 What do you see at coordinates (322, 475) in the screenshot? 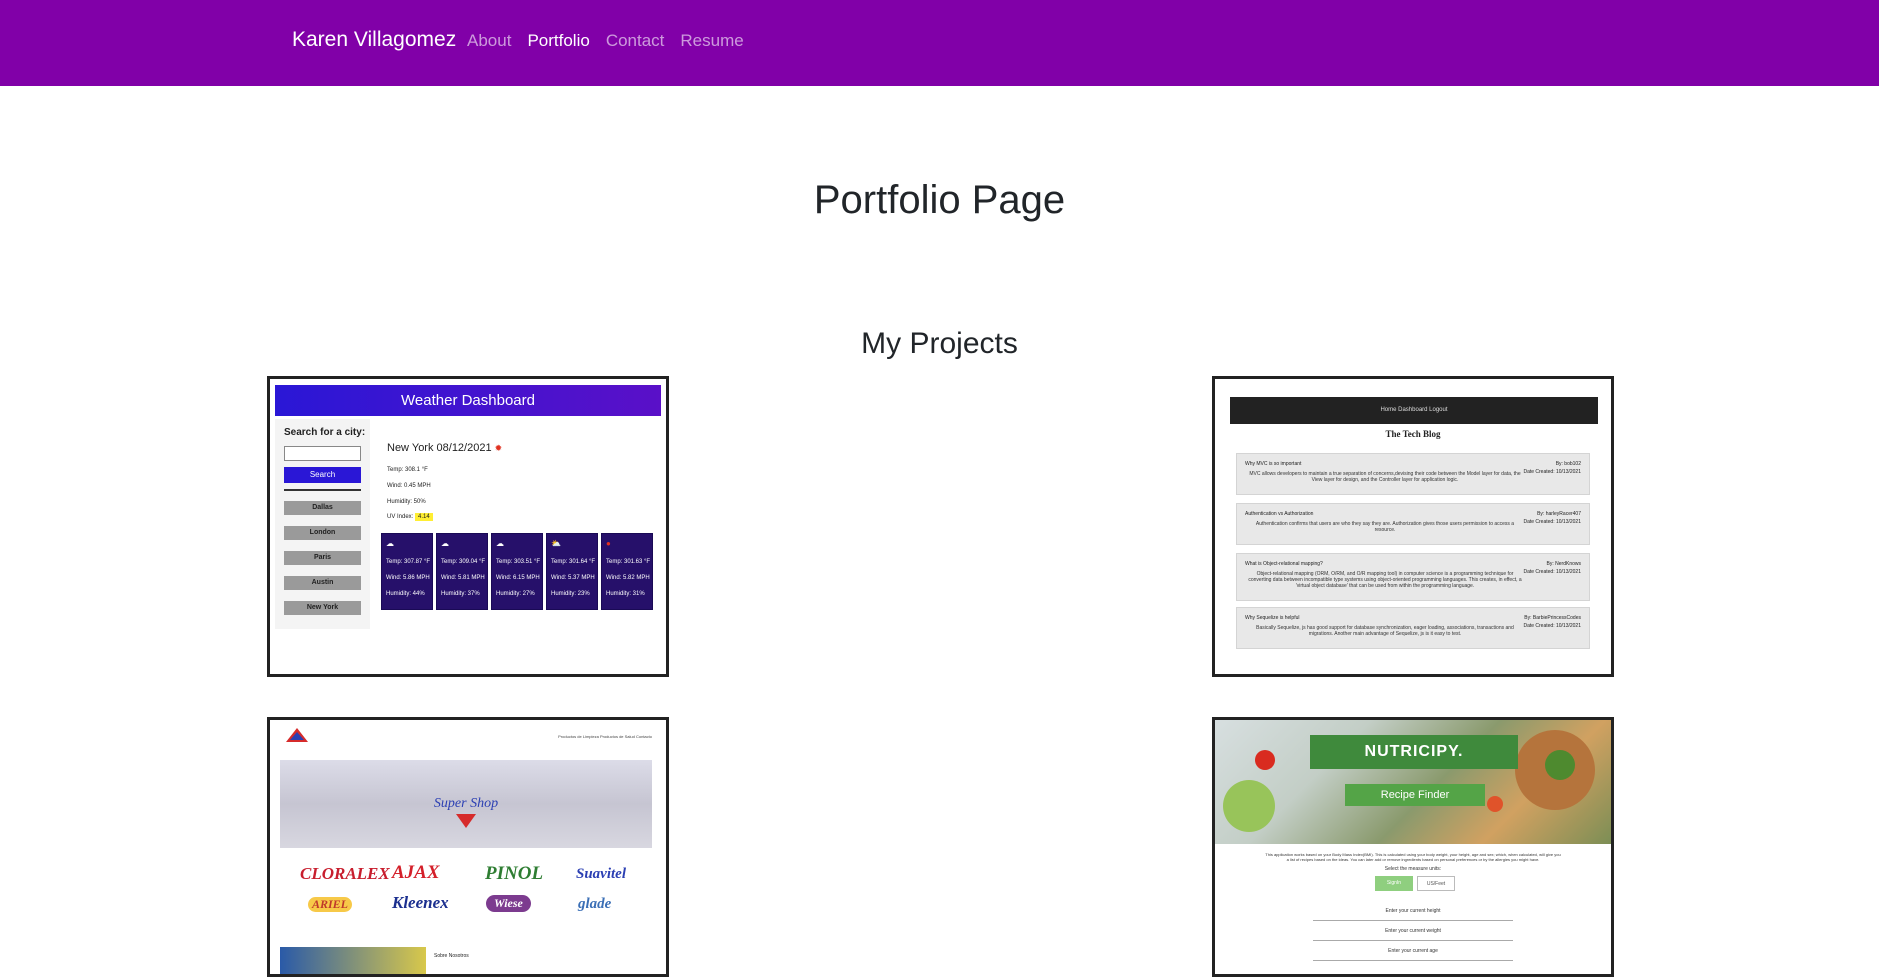
I see `search-button: Search` at bounding box center [322, 475].